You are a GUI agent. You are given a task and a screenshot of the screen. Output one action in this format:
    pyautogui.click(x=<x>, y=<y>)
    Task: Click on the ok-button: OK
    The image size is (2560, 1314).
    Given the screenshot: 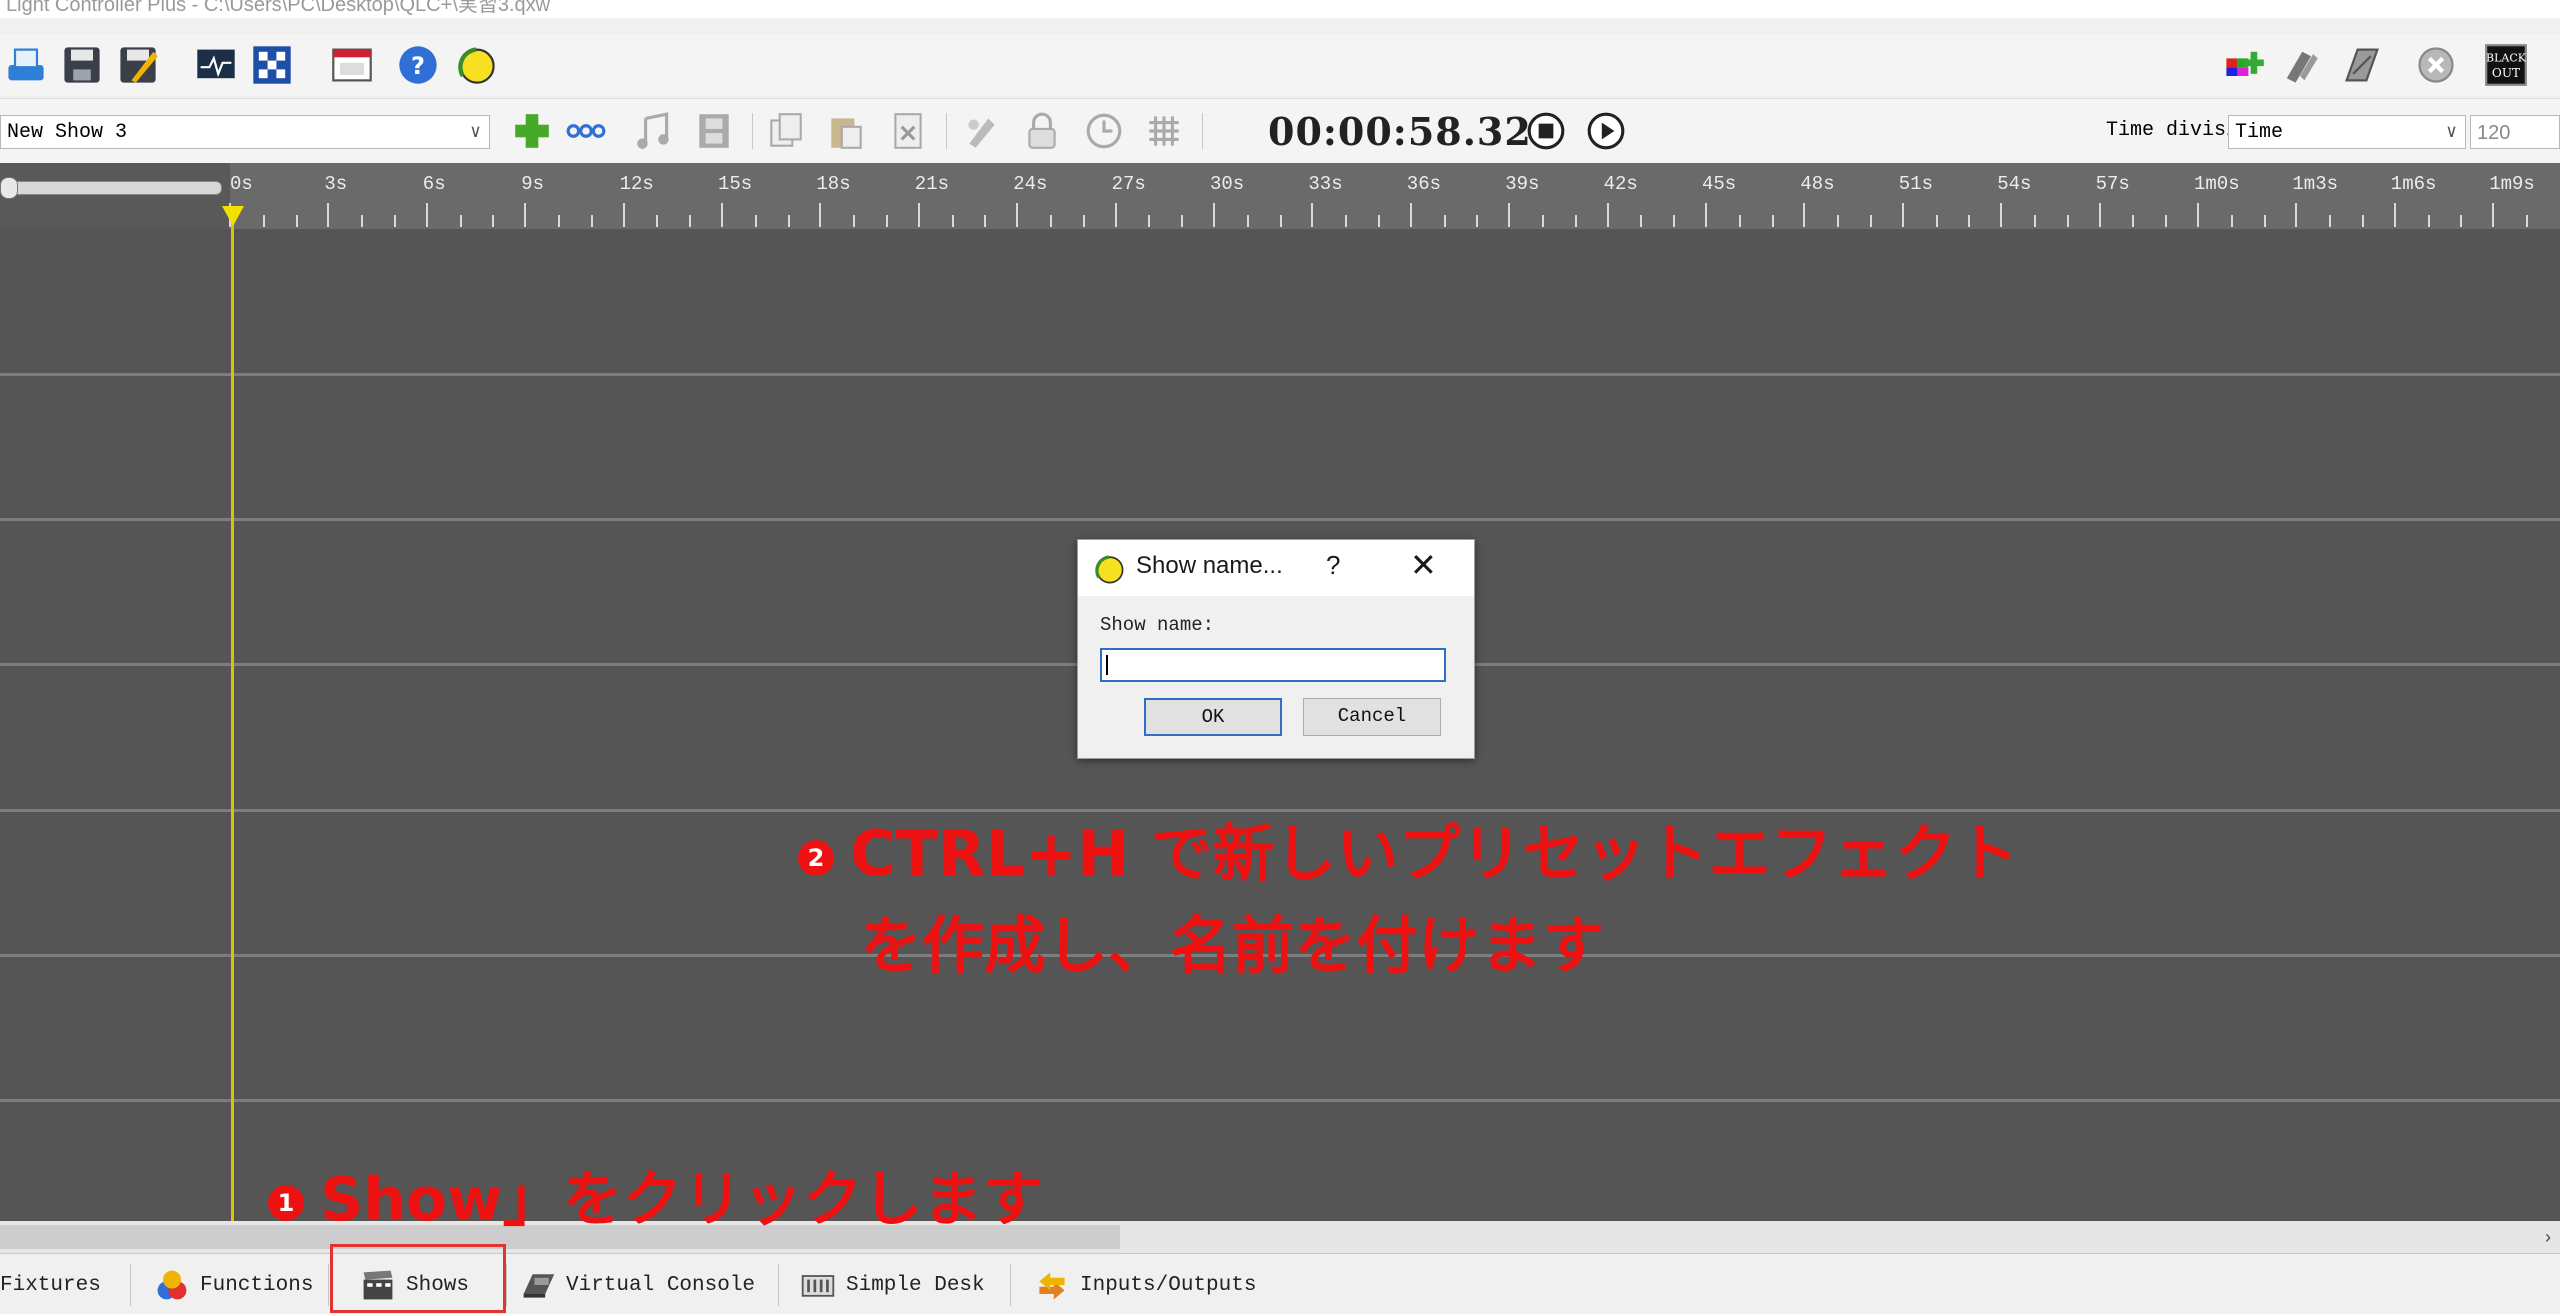 What is the action you would take?
    pyautogui.click(x=1213, y=717)
    